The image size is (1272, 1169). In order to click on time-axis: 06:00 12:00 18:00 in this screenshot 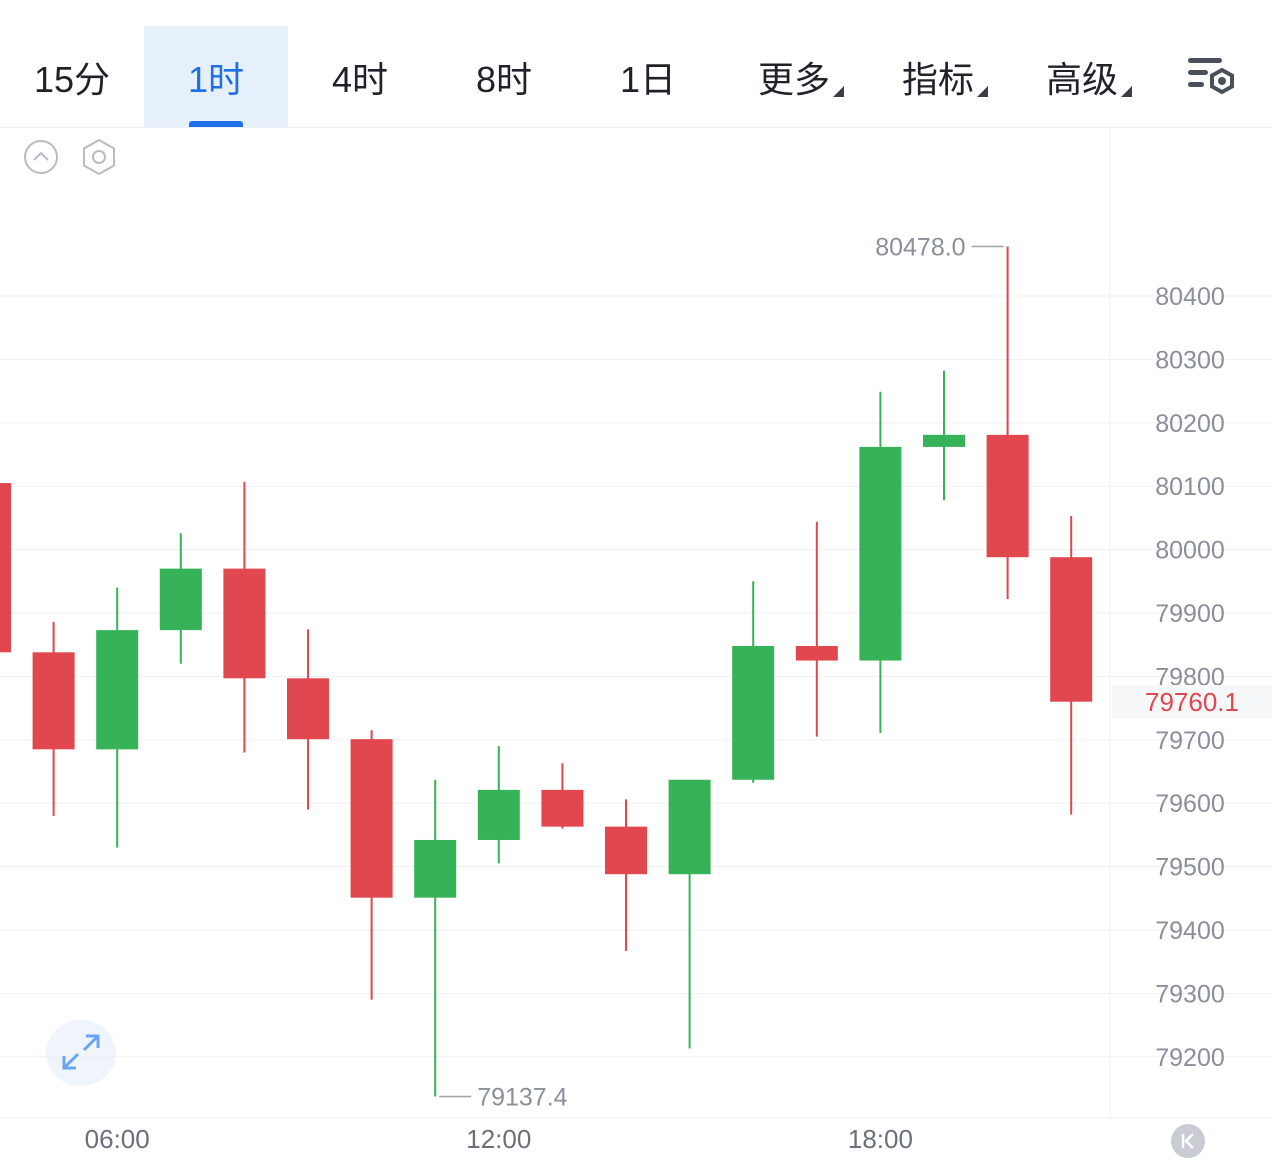, I will do `click(499, 1139)`.